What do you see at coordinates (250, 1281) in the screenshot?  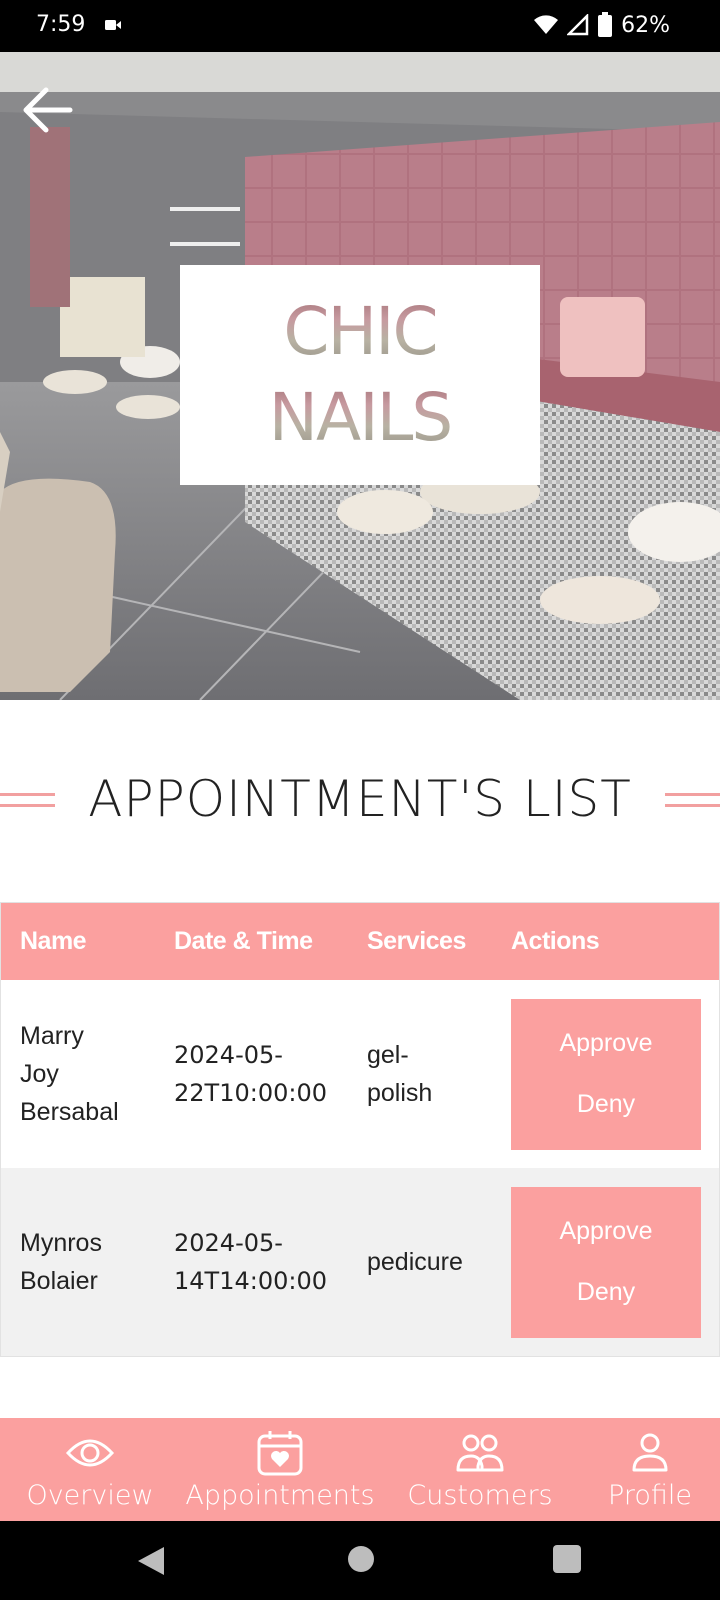 I see `date-line: 14T14:00:00` at bounding box center [250, 1281].